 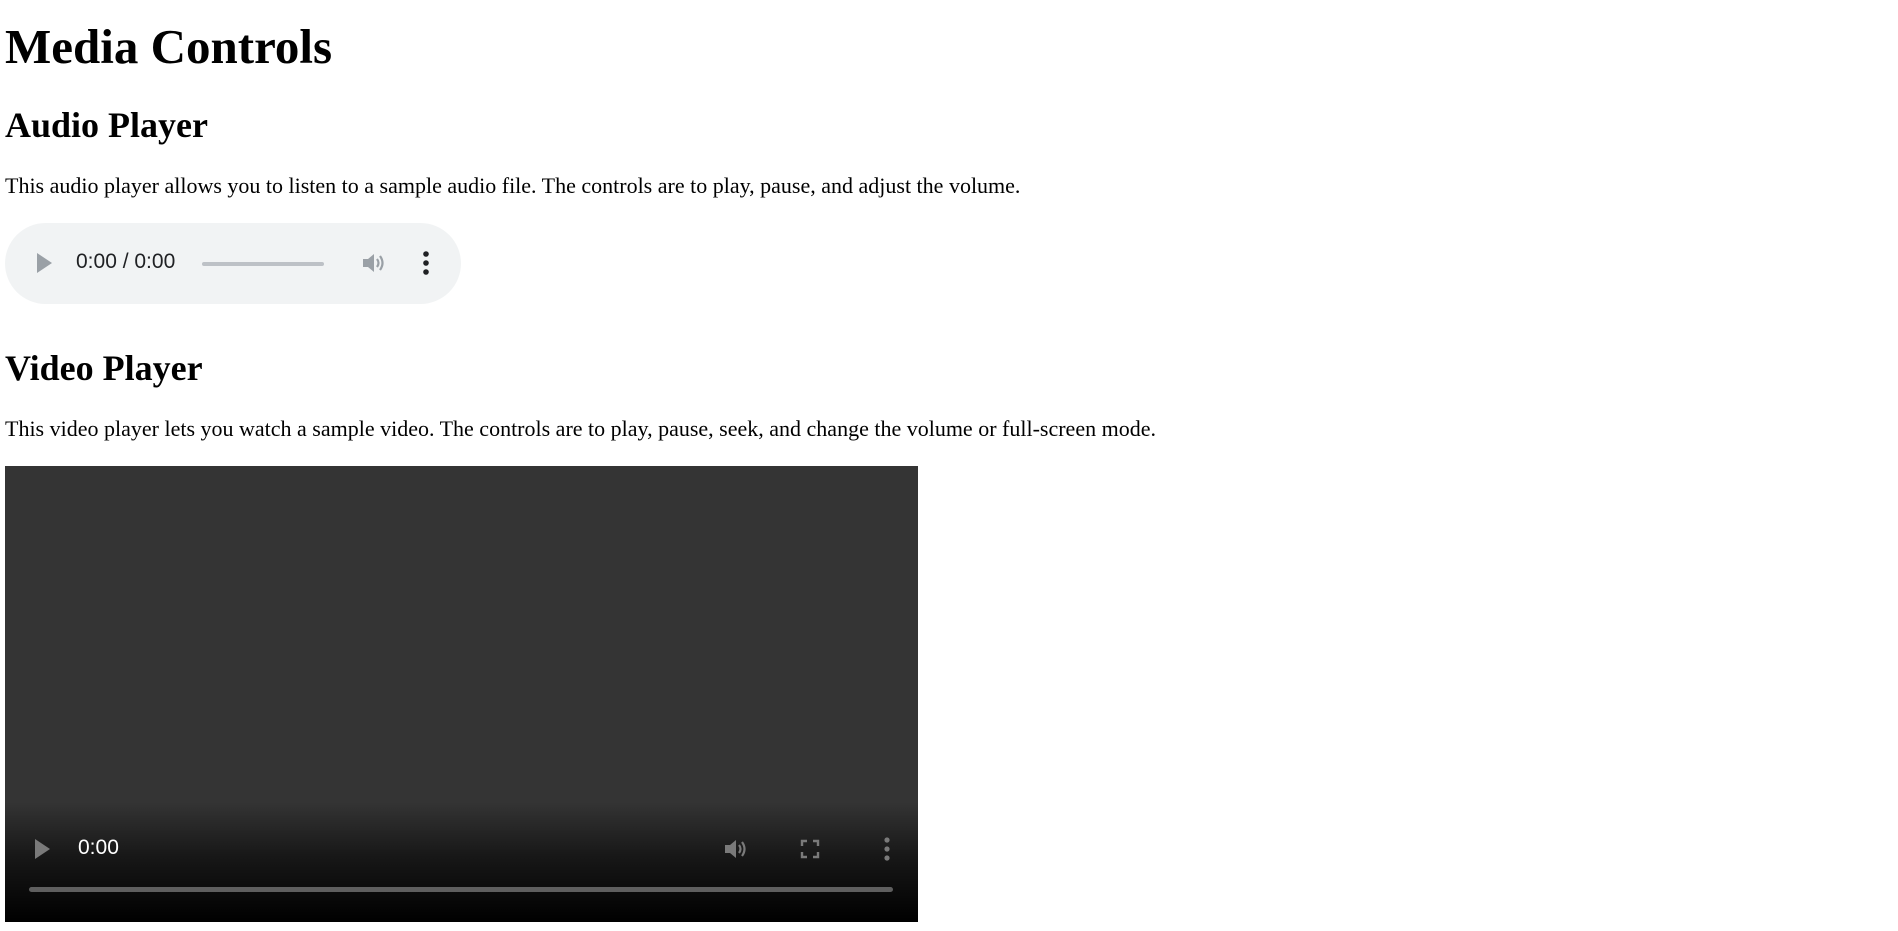 I want to click on audio-player: 0:00 / 0:00, so click(x=233, y=263).